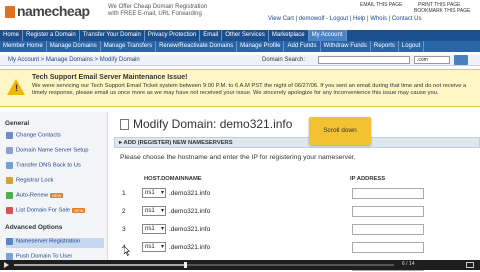 The height and width of the screenshot is (272, 480). What do you see at coordinates (302, 46) in the screenshot?
I see `subnav-tab-add-funds: Add Funds` at bounding box center [302, 46].